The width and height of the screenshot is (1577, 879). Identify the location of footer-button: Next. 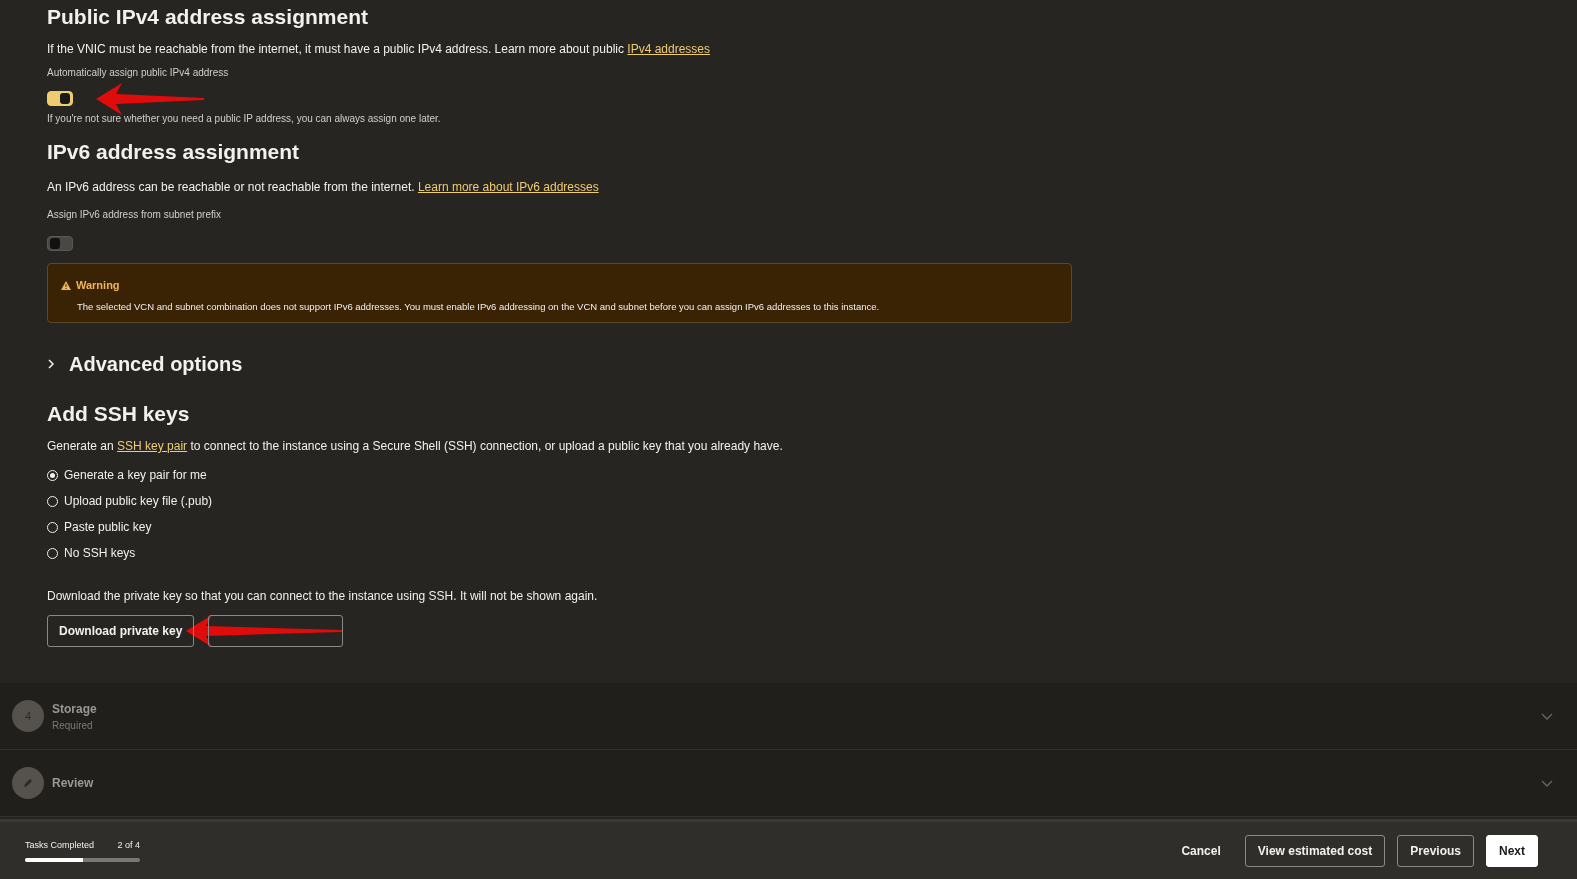
(1512, 850).